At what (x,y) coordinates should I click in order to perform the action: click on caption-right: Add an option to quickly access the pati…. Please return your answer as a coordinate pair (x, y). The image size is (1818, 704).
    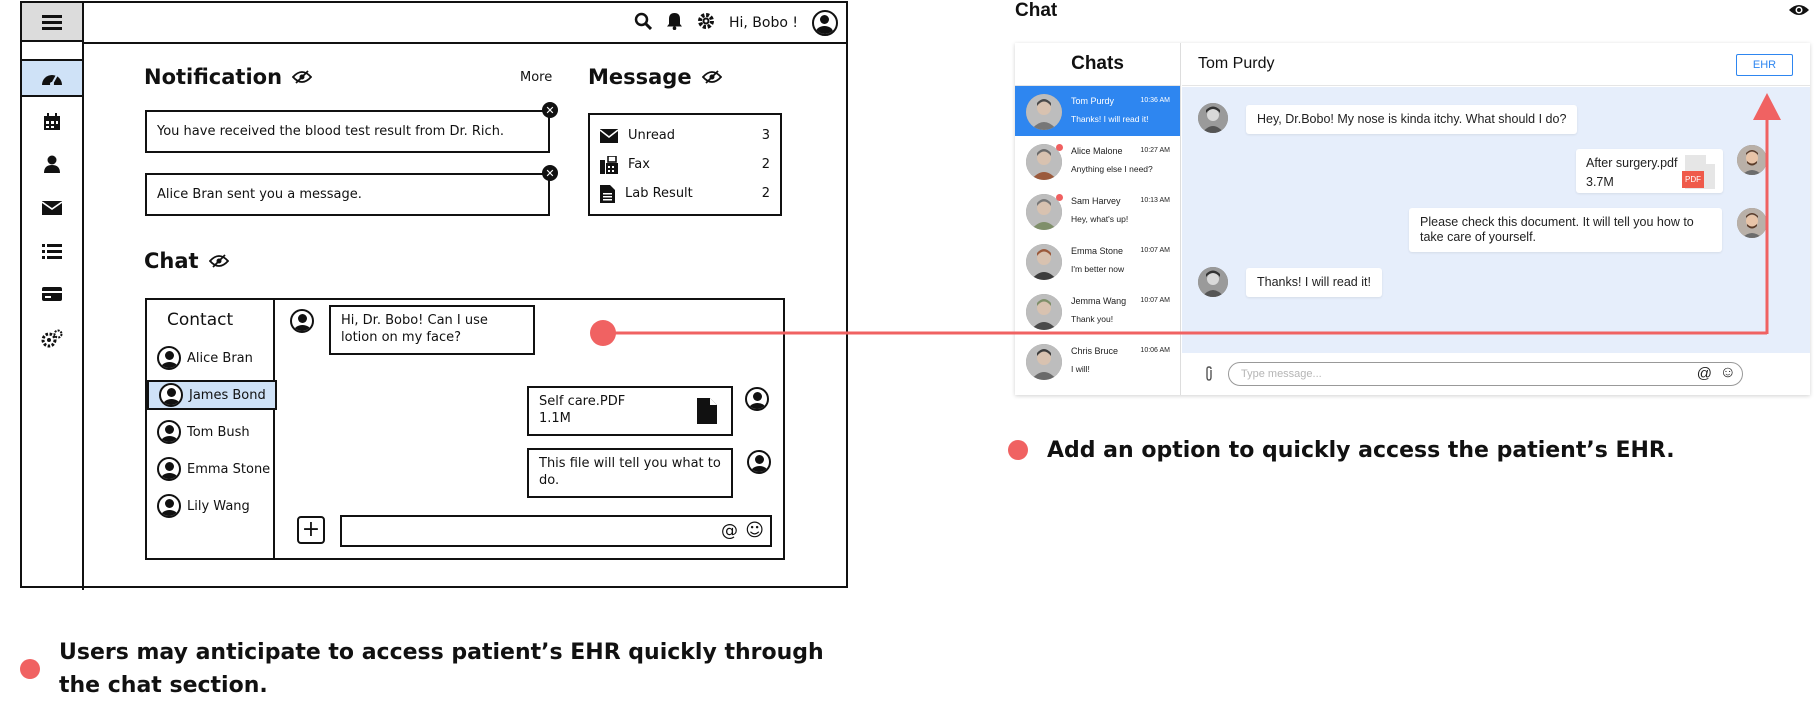
    Looking at the image, I should click on (1361, 450).